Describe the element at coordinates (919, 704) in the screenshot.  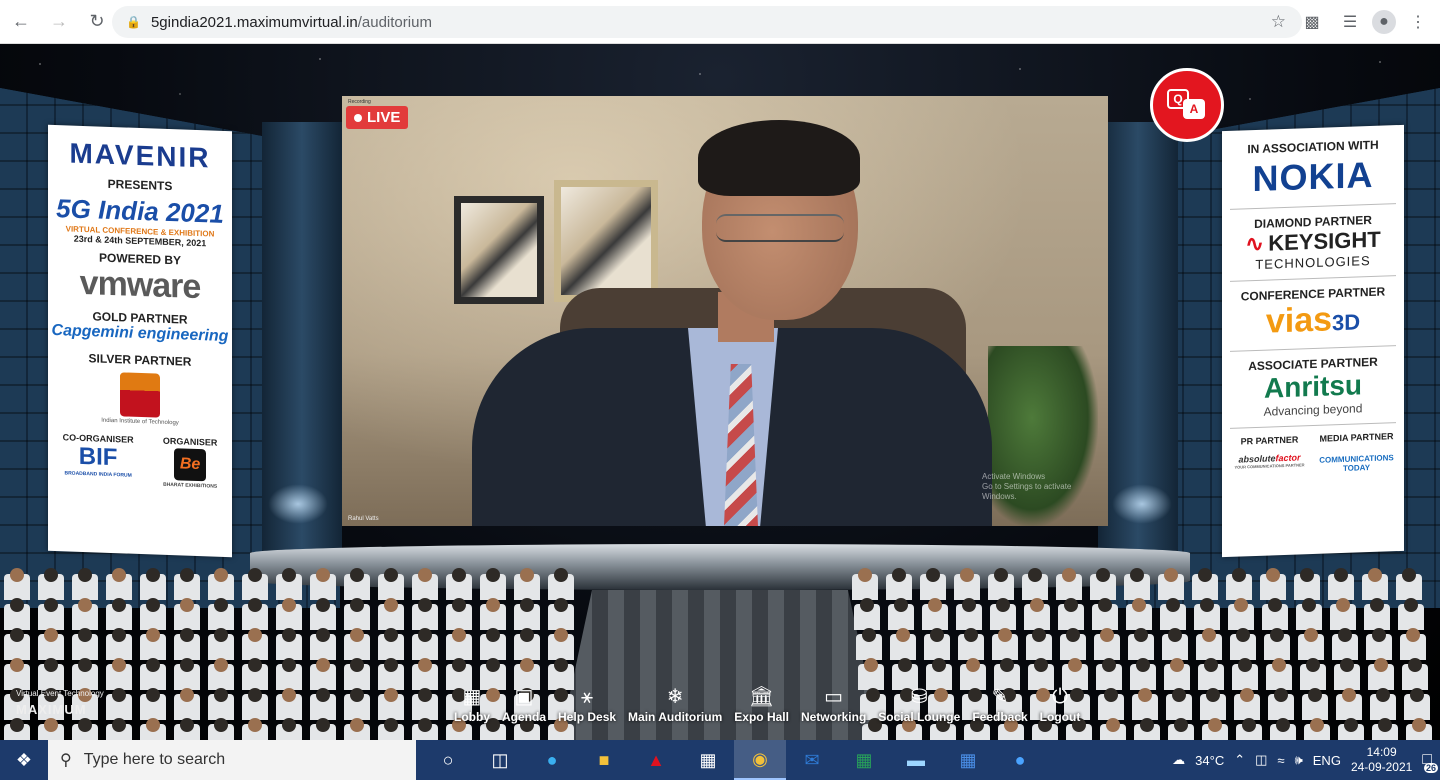
I see `nav-social-lounge: ⛁ Social Lounge` at that location.